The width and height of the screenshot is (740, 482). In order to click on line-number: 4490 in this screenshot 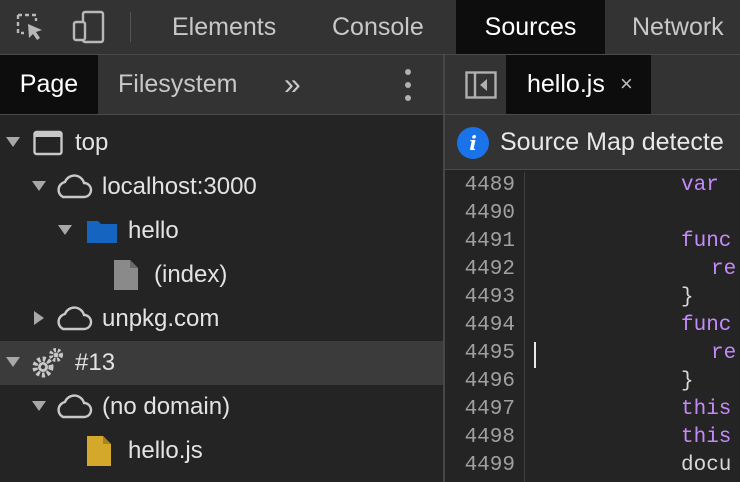, I will do `click(480, 214)`.